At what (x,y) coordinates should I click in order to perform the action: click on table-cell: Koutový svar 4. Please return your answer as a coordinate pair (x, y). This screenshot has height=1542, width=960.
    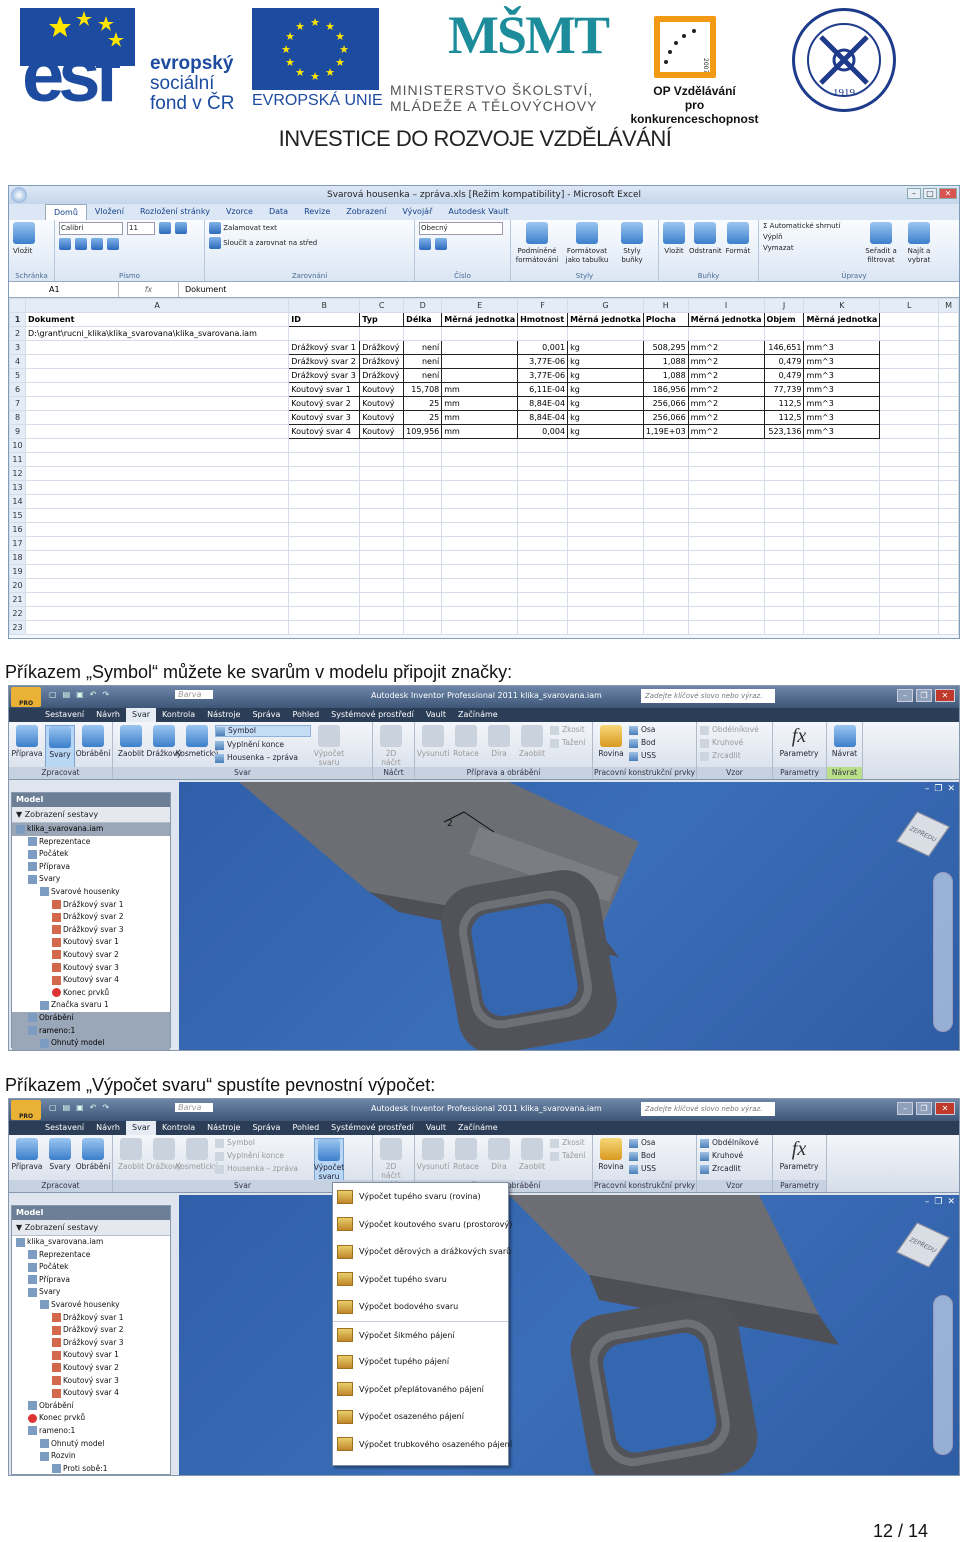
    Looking at the image, I should click on (324, 431).